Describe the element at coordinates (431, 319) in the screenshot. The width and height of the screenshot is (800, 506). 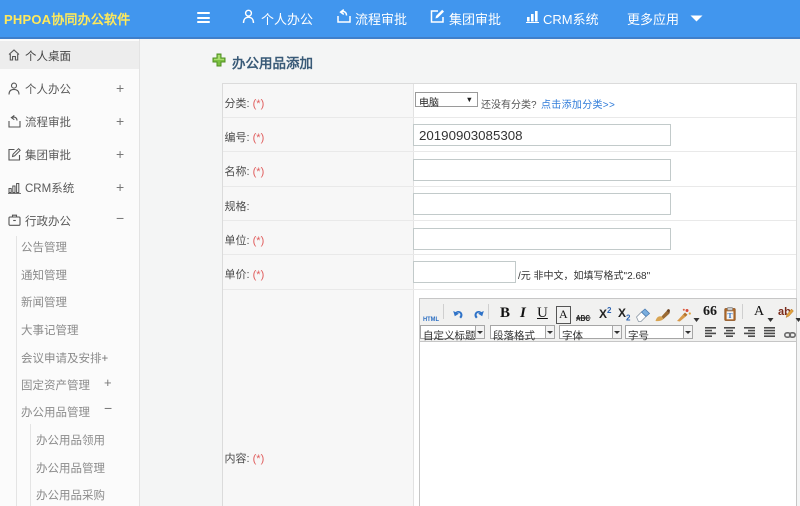
I see `svg-text: HTML` at that location.